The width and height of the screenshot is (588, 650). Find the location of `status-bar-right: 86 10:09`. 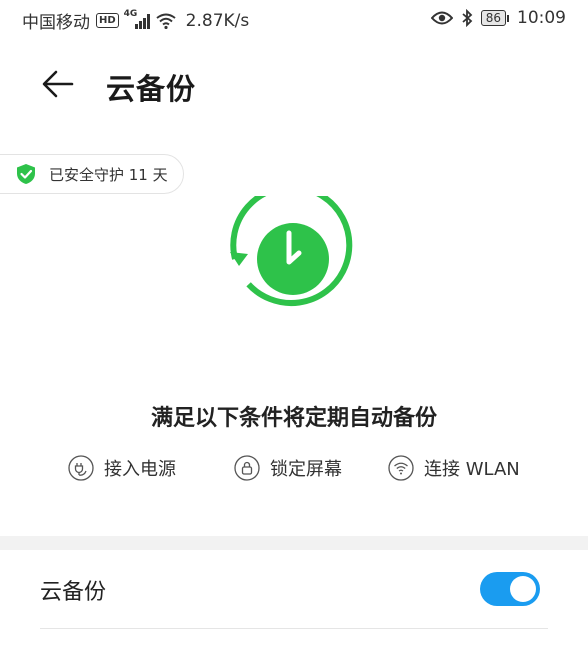

status-bar-right: 86 10:09 is located at coordinates (498, 18).